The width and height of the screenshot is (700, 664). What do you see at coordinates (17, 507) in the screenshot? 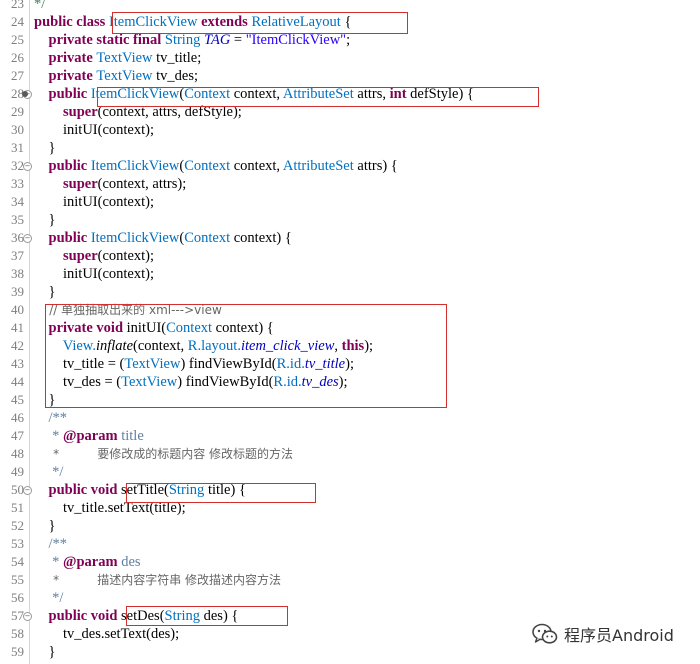
I see `line-number: 51` at bounding box center [17, 507].